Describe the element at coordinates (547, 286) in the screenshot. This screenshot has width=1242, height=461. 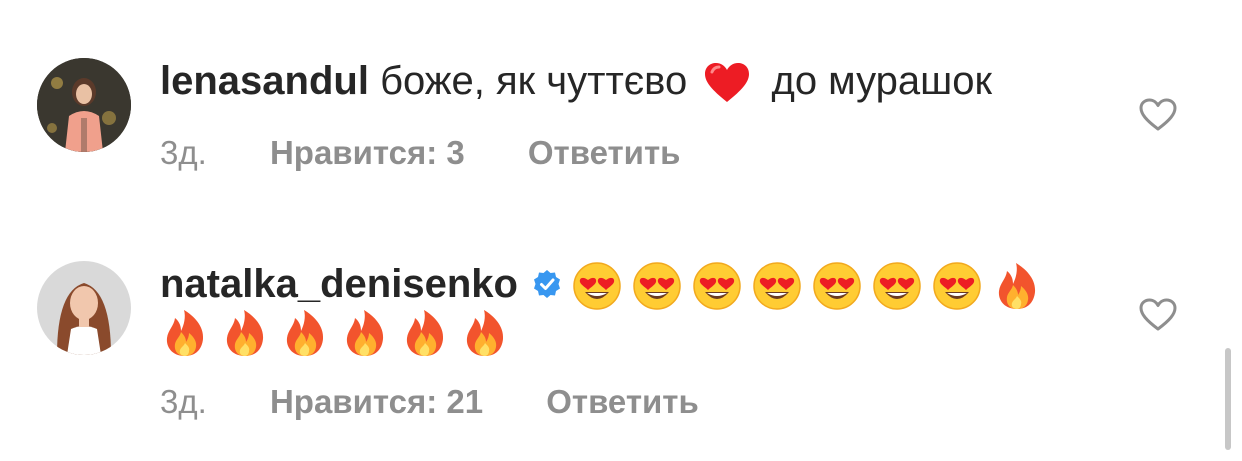
I see `verified-badge-icon` at that location.